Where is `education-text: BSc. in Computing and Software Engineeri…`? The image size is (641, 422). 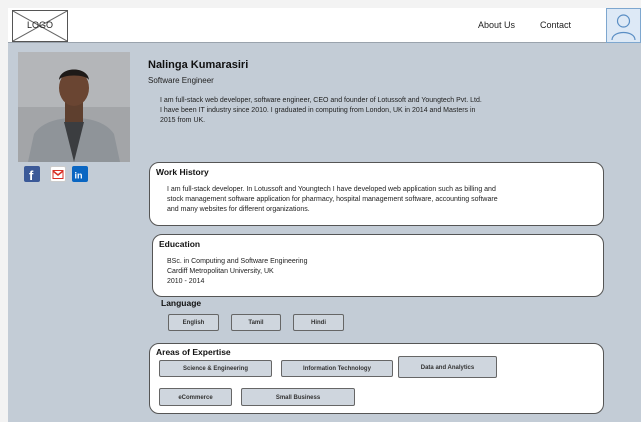
education-text: BSc. in Computing and Software Engineeri… is located at coordinates (377, 272).